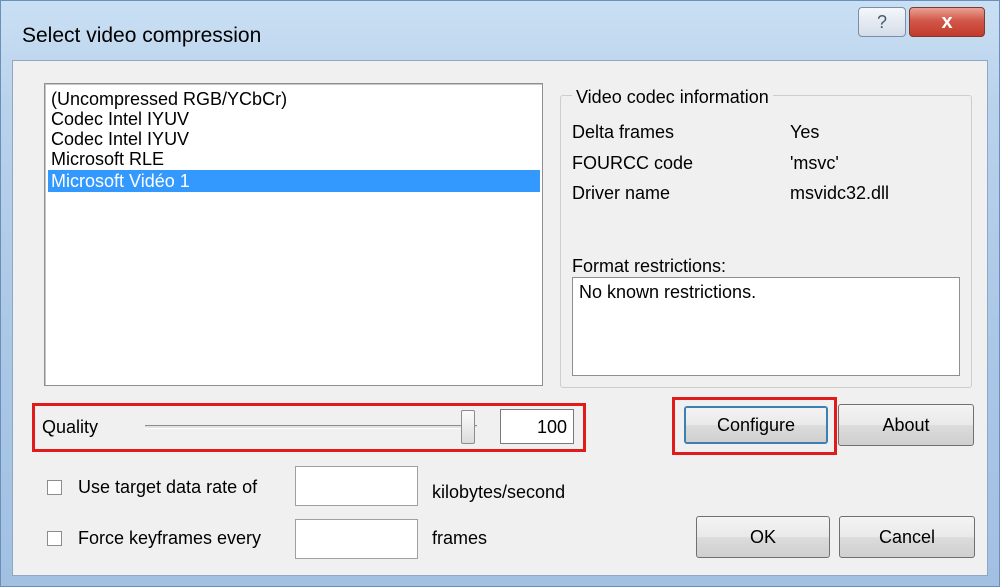 The height and width of the screenshot is (587, 1000). Describe the element at coordinates (70, 427) in the screenshot. I see `quality-label: Quality` at that location.